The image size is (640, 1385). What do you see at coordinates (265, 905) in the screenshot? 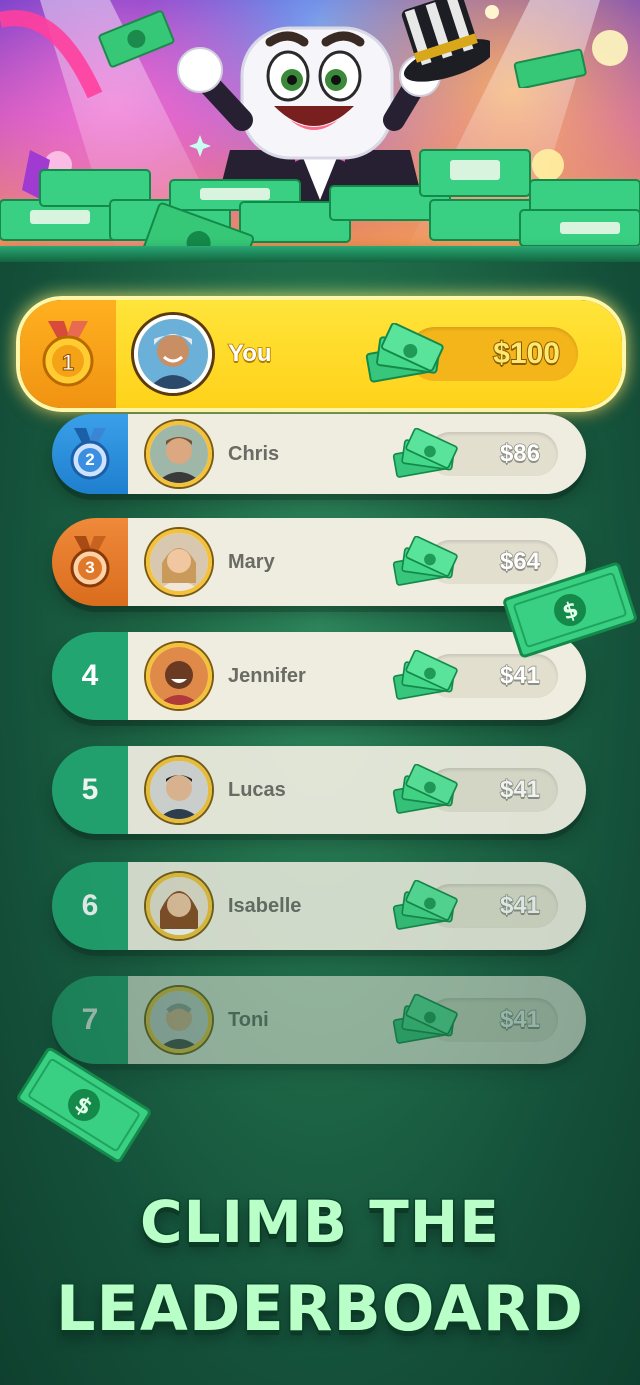
I see `player-name: Isabelle` at bounding box center [265, 905].